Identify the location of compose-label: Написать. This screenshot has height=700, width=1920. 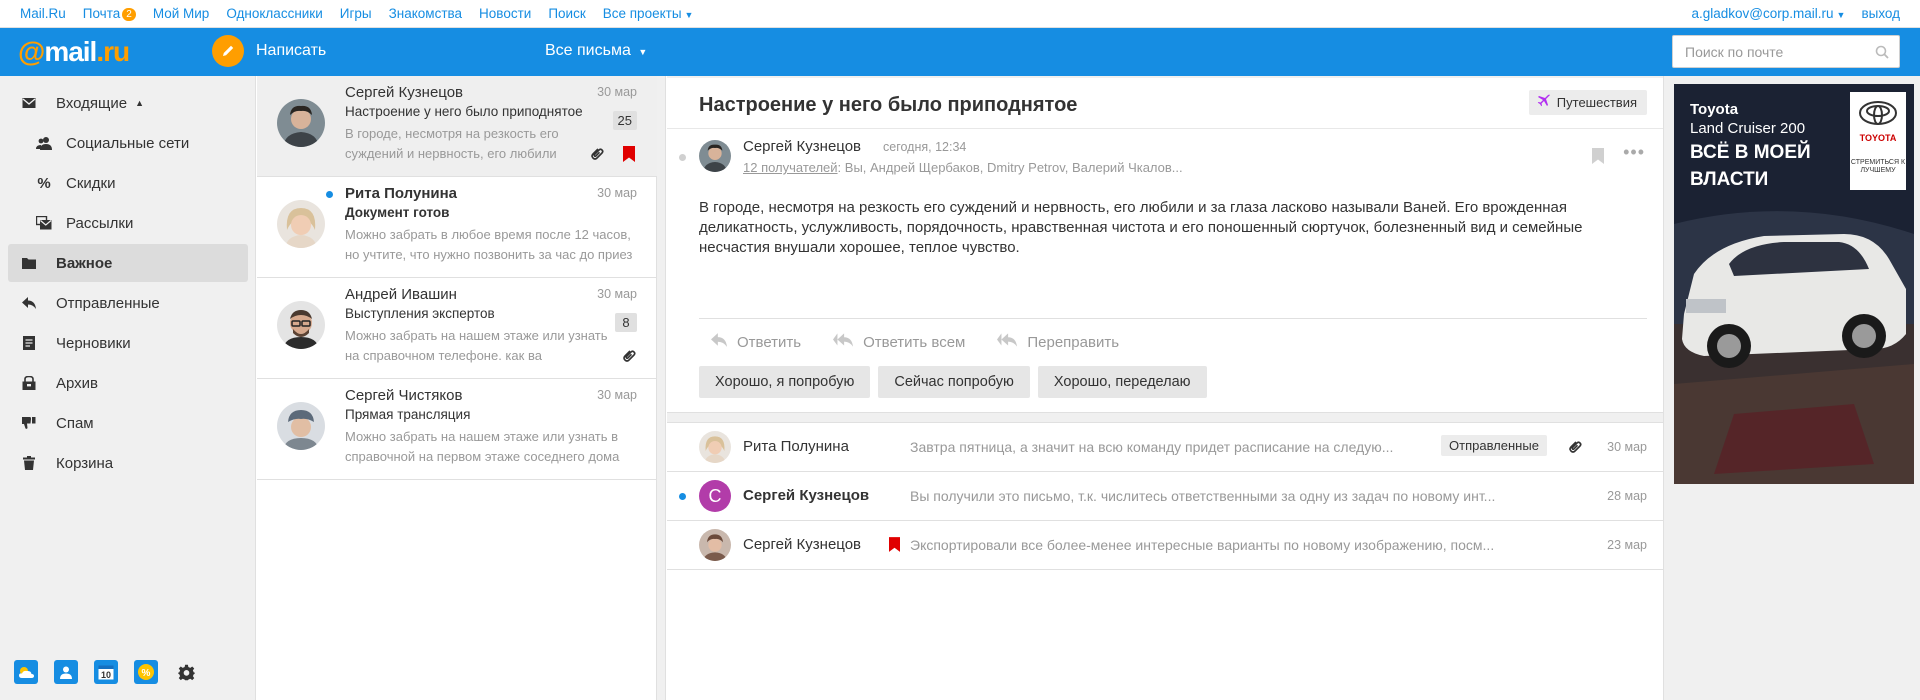
(291, 50).